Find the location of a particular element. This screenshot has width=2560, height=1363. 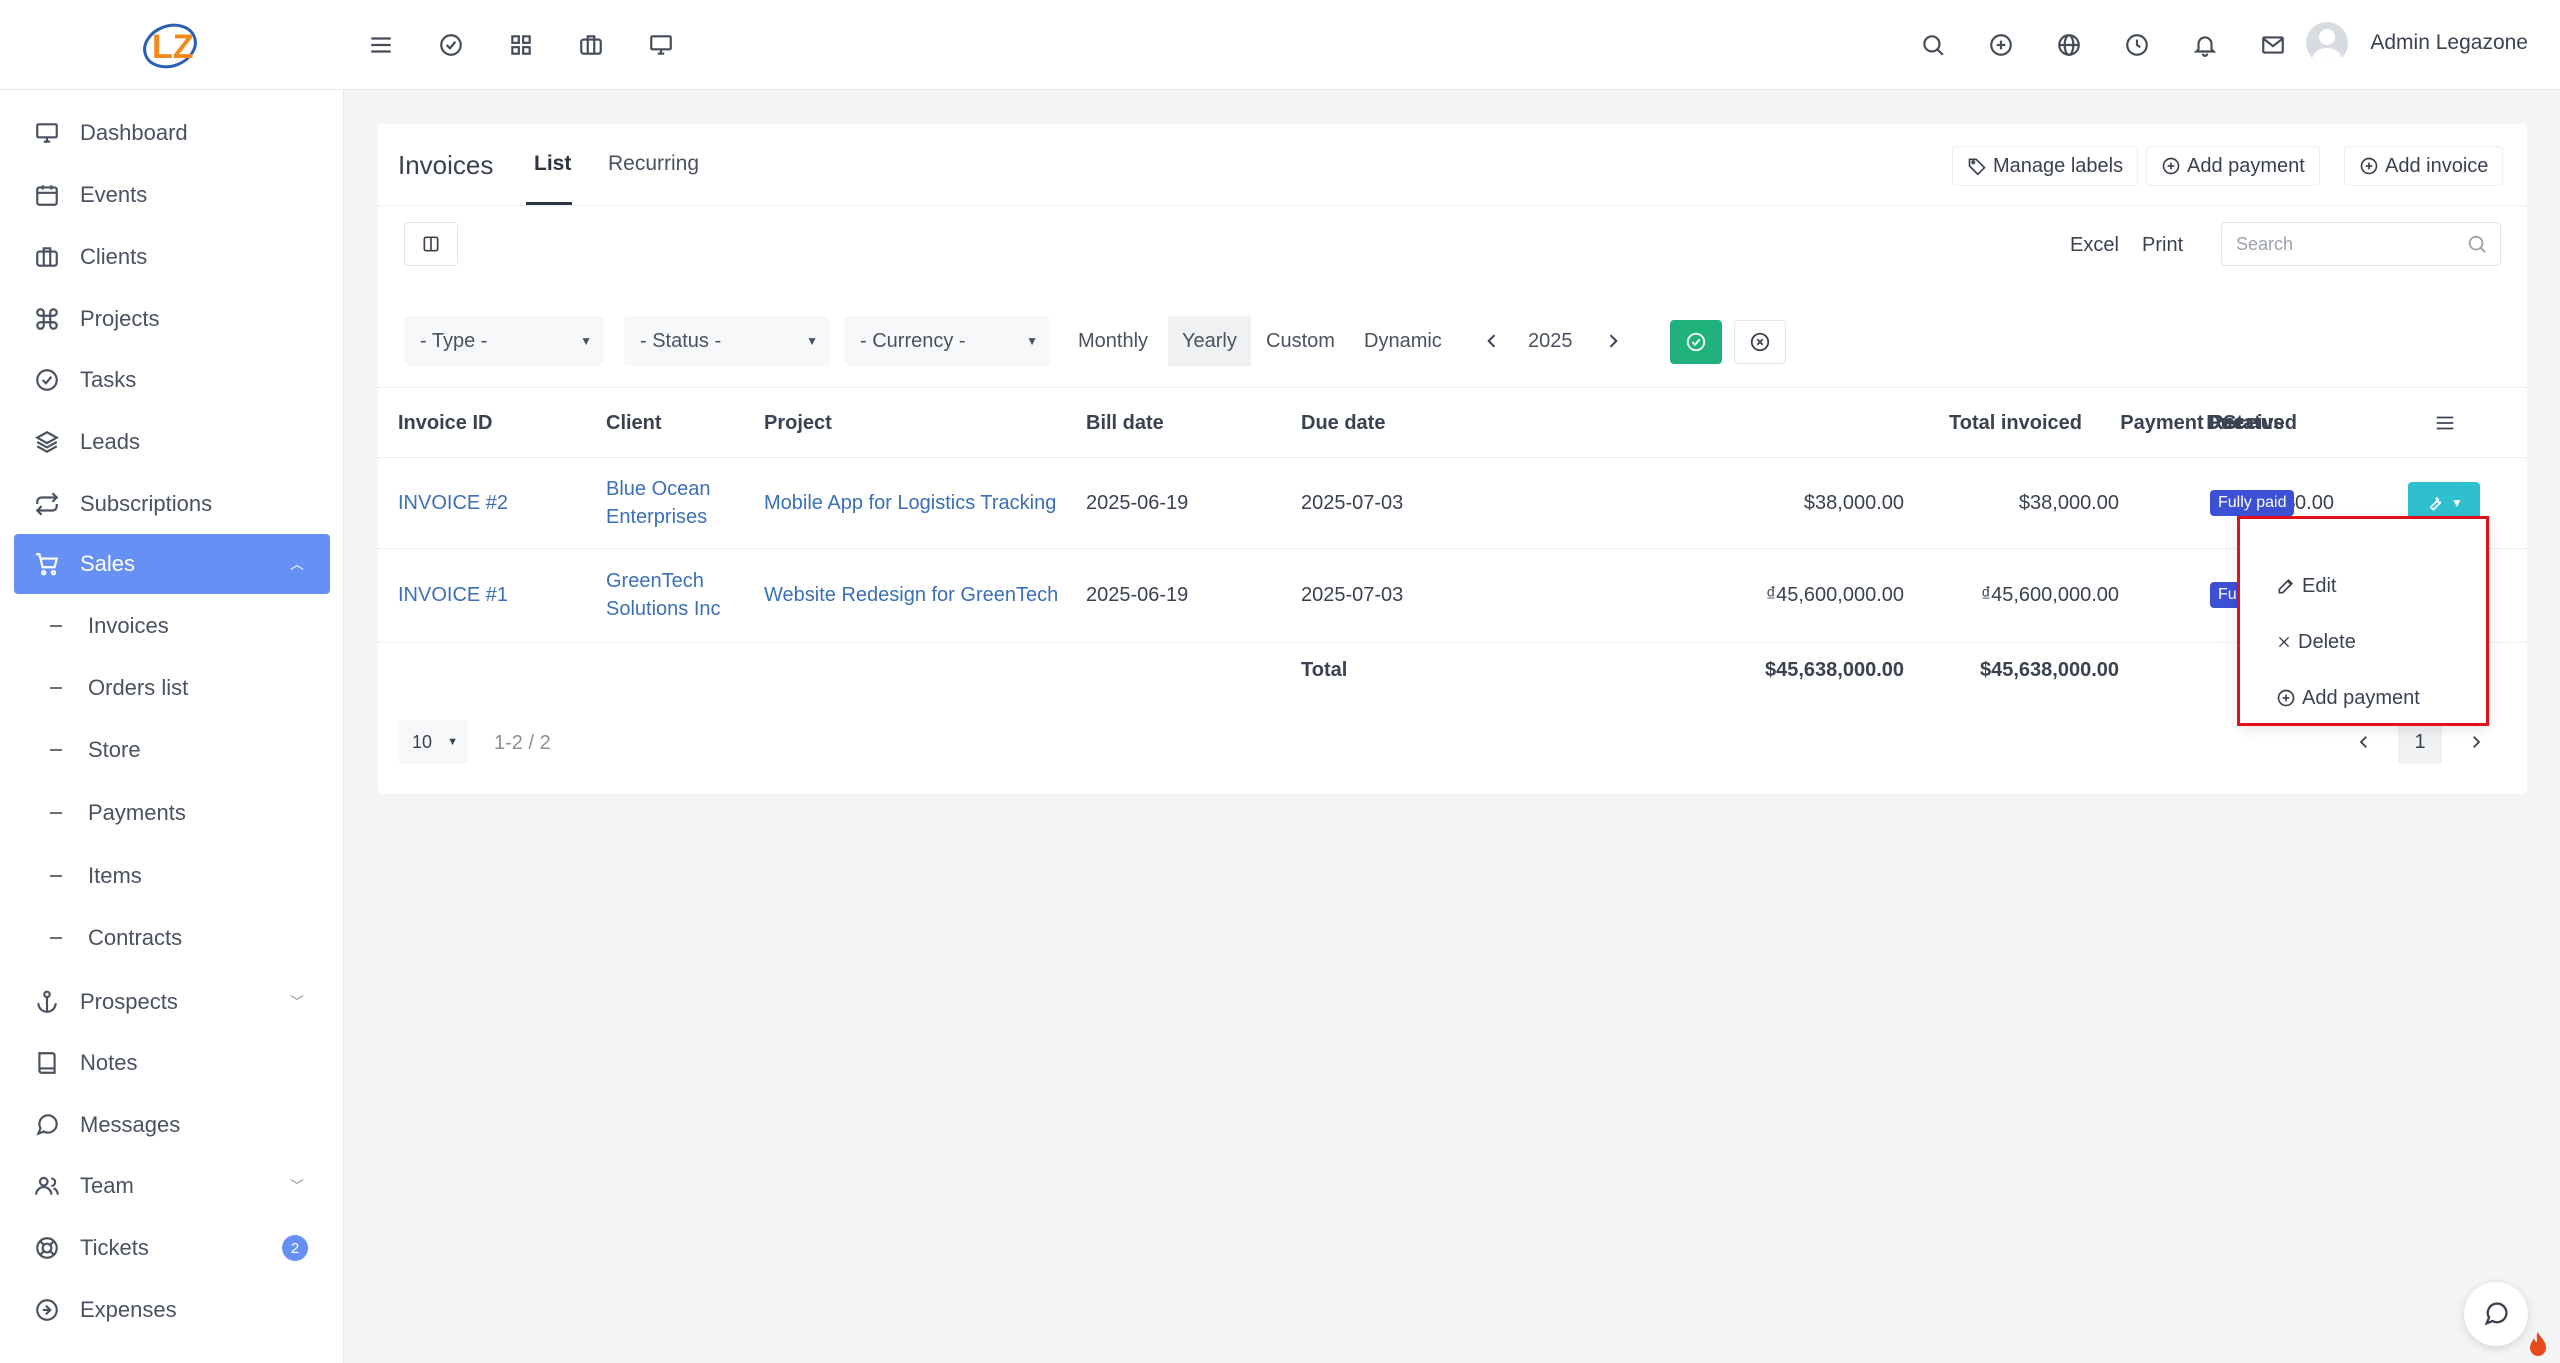

total-label: Total is located at coordinates (1324, 670).